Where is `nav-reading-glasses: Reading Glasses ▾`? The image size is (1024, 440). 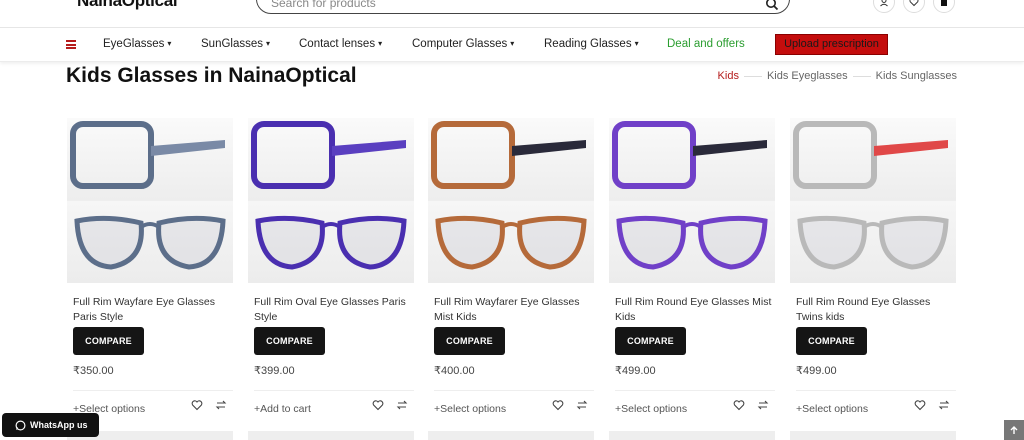
nav-reading-glasses: Reading Glasses ▾ is located at coordinates (591, 44).